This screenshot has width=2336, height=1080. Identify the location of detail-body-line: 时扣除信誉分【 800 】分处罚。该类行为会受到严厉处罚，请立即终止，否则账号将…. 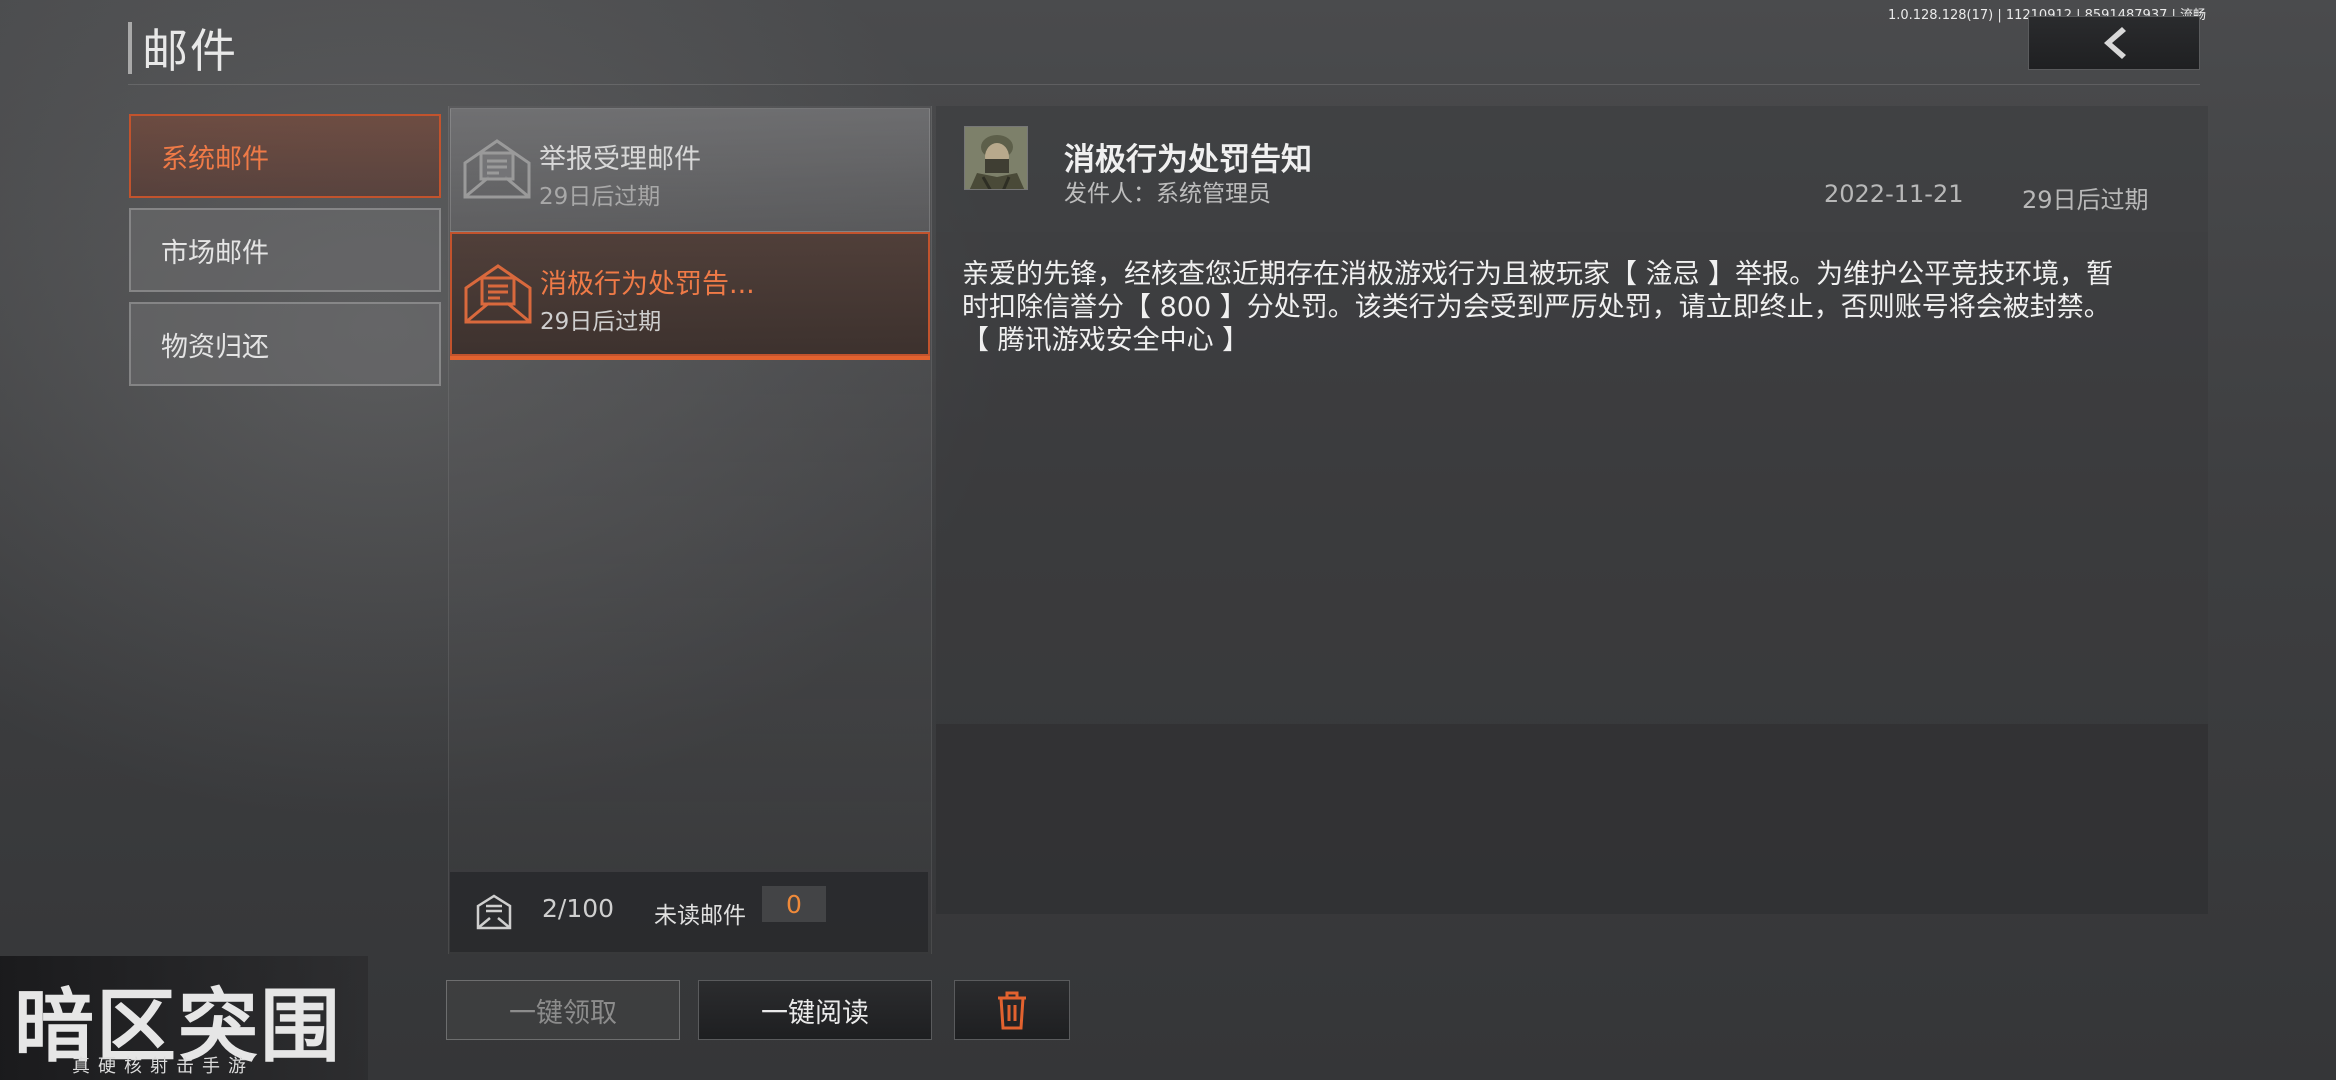
(1536, 307).